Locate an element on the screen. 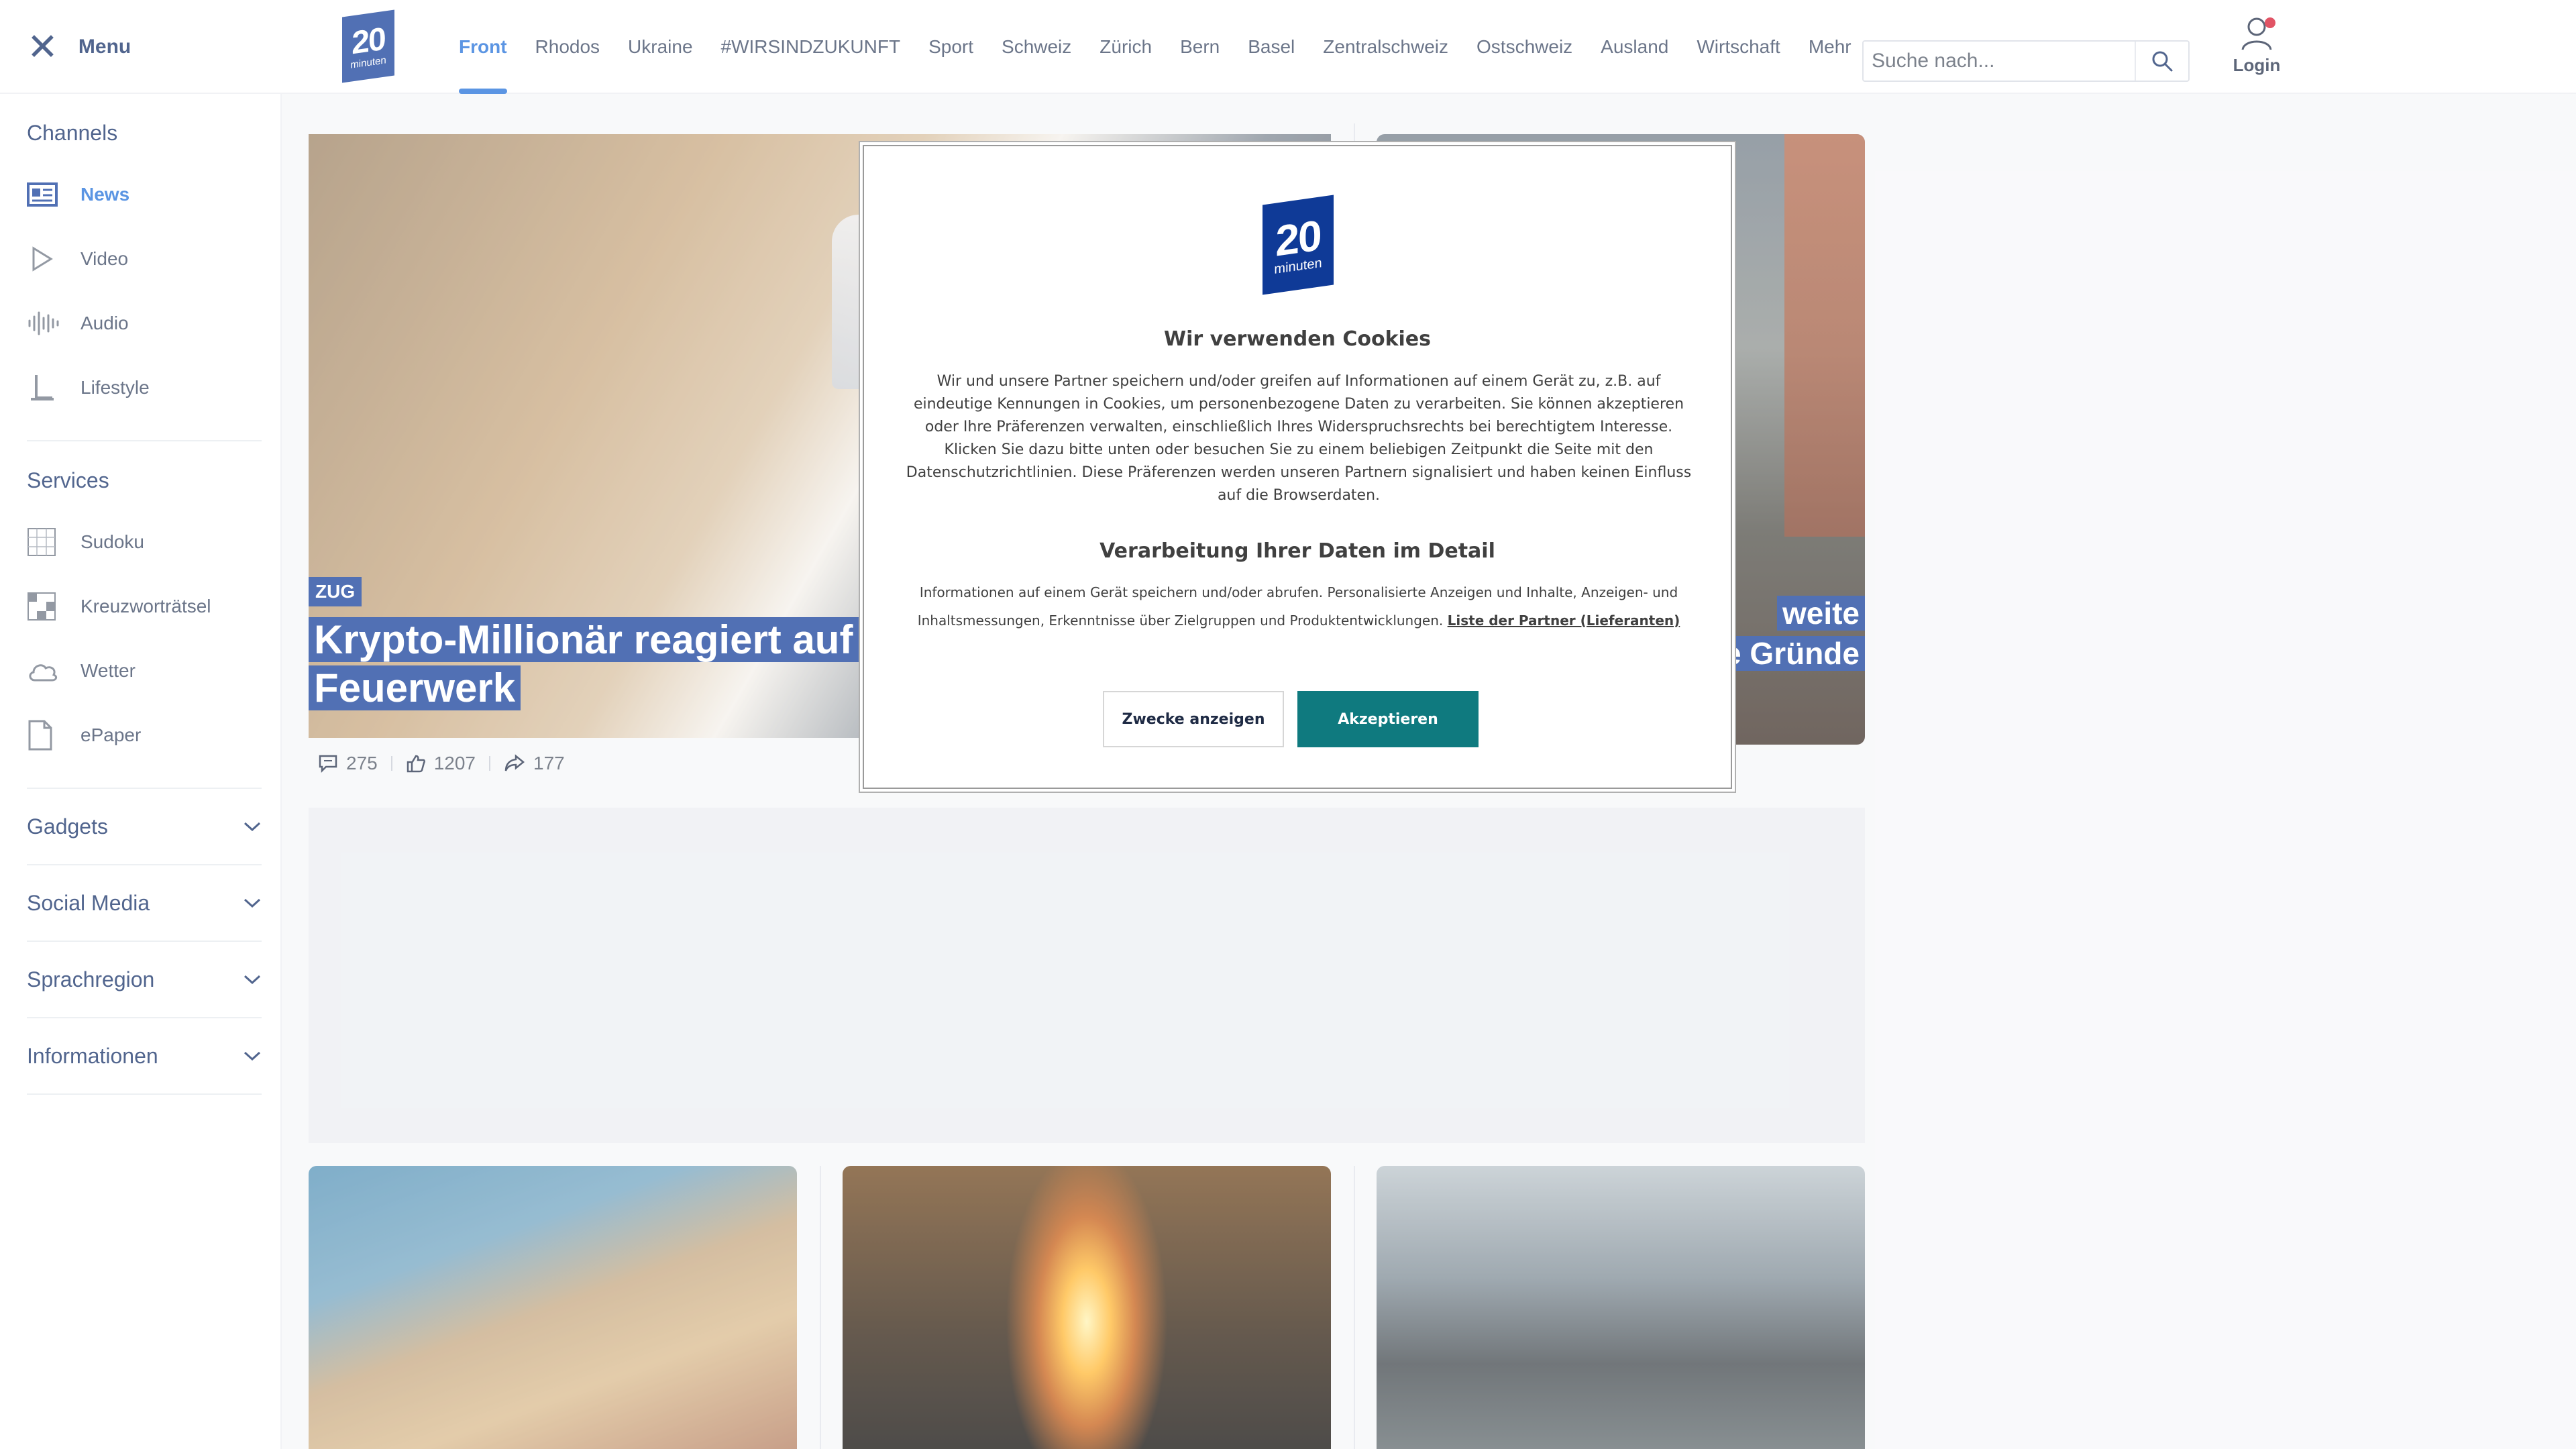  dialog-title: Wir verwenden Cookies is located at coordinates (1297, 339).